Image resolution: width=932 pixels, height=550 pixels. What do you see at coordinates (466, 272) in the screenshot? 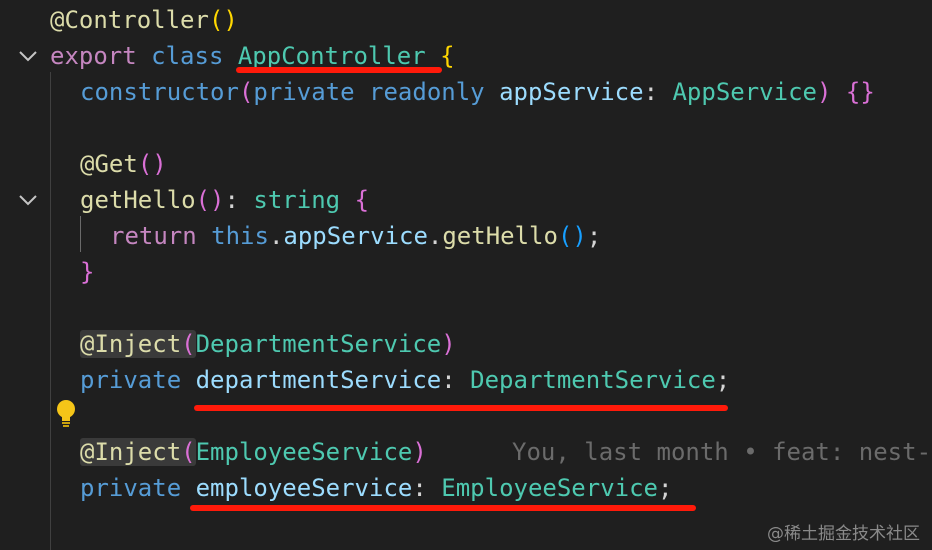
I see `code-line-8: }` at bounding box center [466, 272].